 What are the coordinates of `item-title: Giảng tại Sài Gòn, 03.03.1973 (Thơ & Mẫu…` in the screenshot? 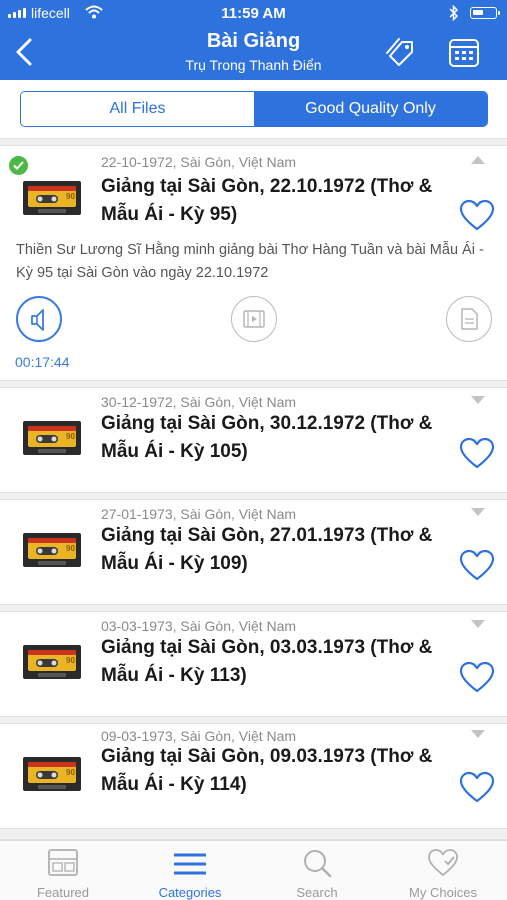 It's located at (277, 662).